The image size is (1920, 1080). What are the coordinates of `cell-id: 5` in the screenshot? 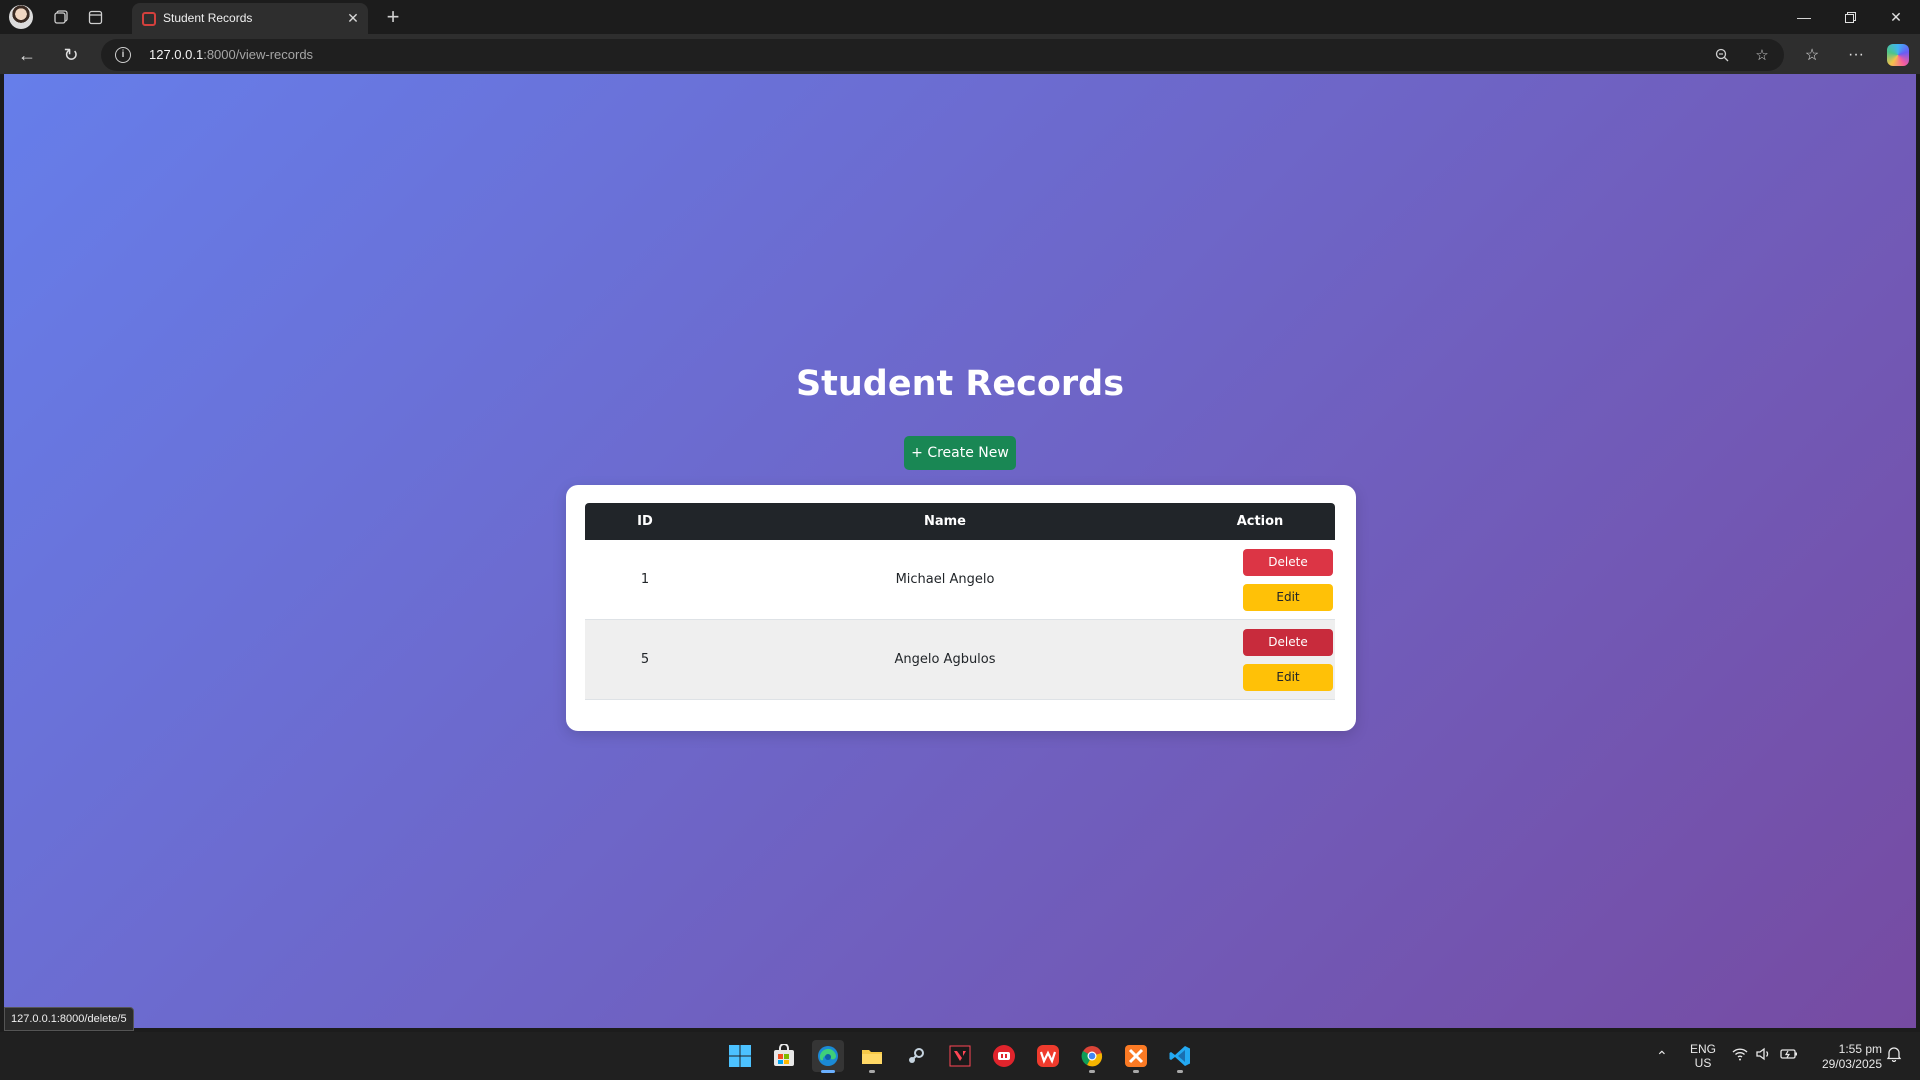 It's located at (645, 659).